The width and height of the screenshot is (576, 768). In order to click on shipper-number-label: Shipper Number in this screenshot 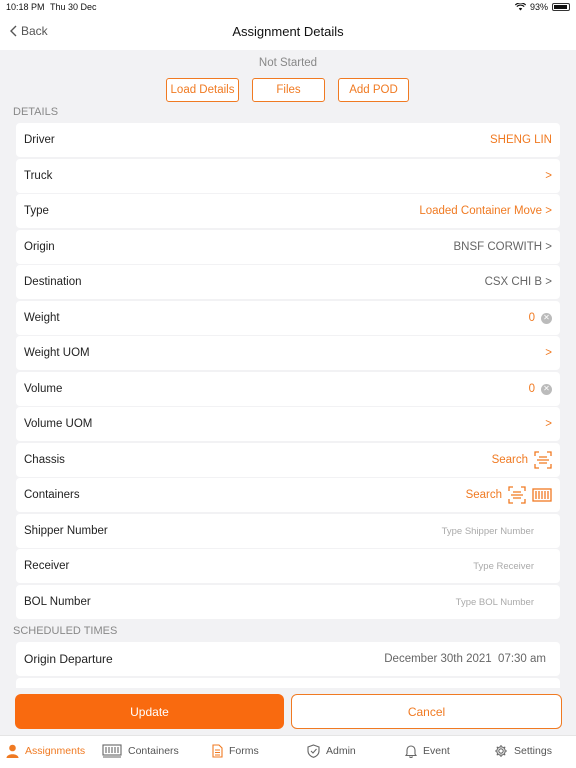, I will do `click(66, 531)`.